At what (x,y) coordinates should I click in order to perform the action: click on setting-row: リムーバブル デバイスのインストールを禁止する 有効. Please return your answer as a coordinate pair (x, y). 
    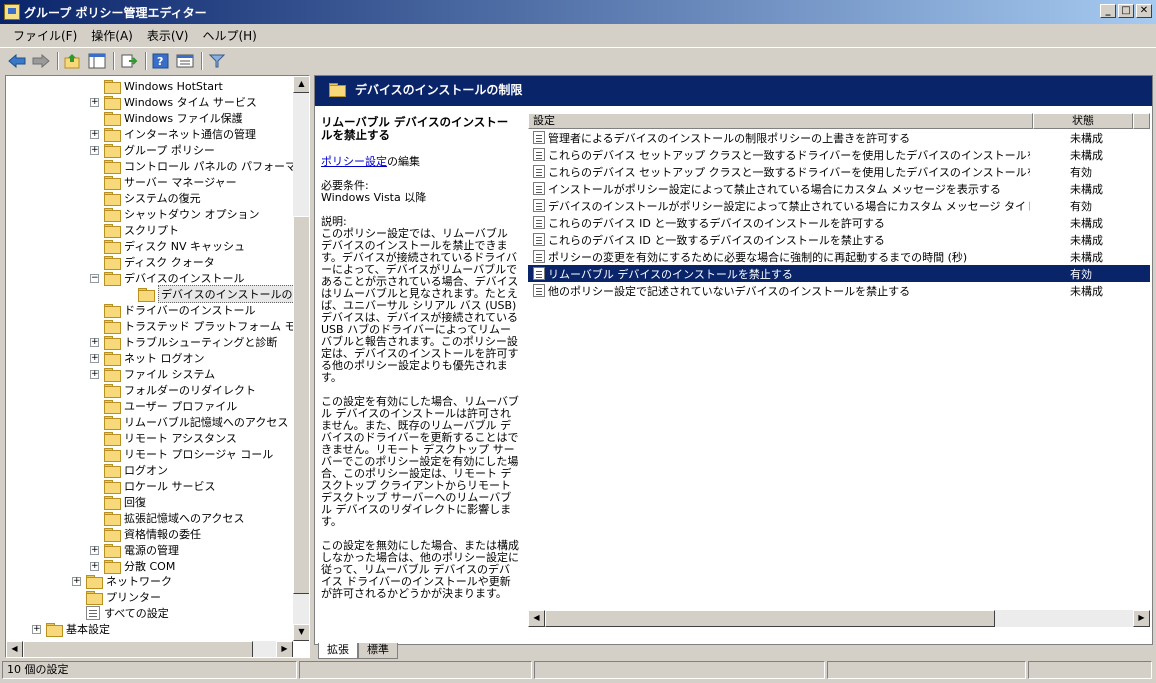
    Looking at the image, I should click on (839, 273).